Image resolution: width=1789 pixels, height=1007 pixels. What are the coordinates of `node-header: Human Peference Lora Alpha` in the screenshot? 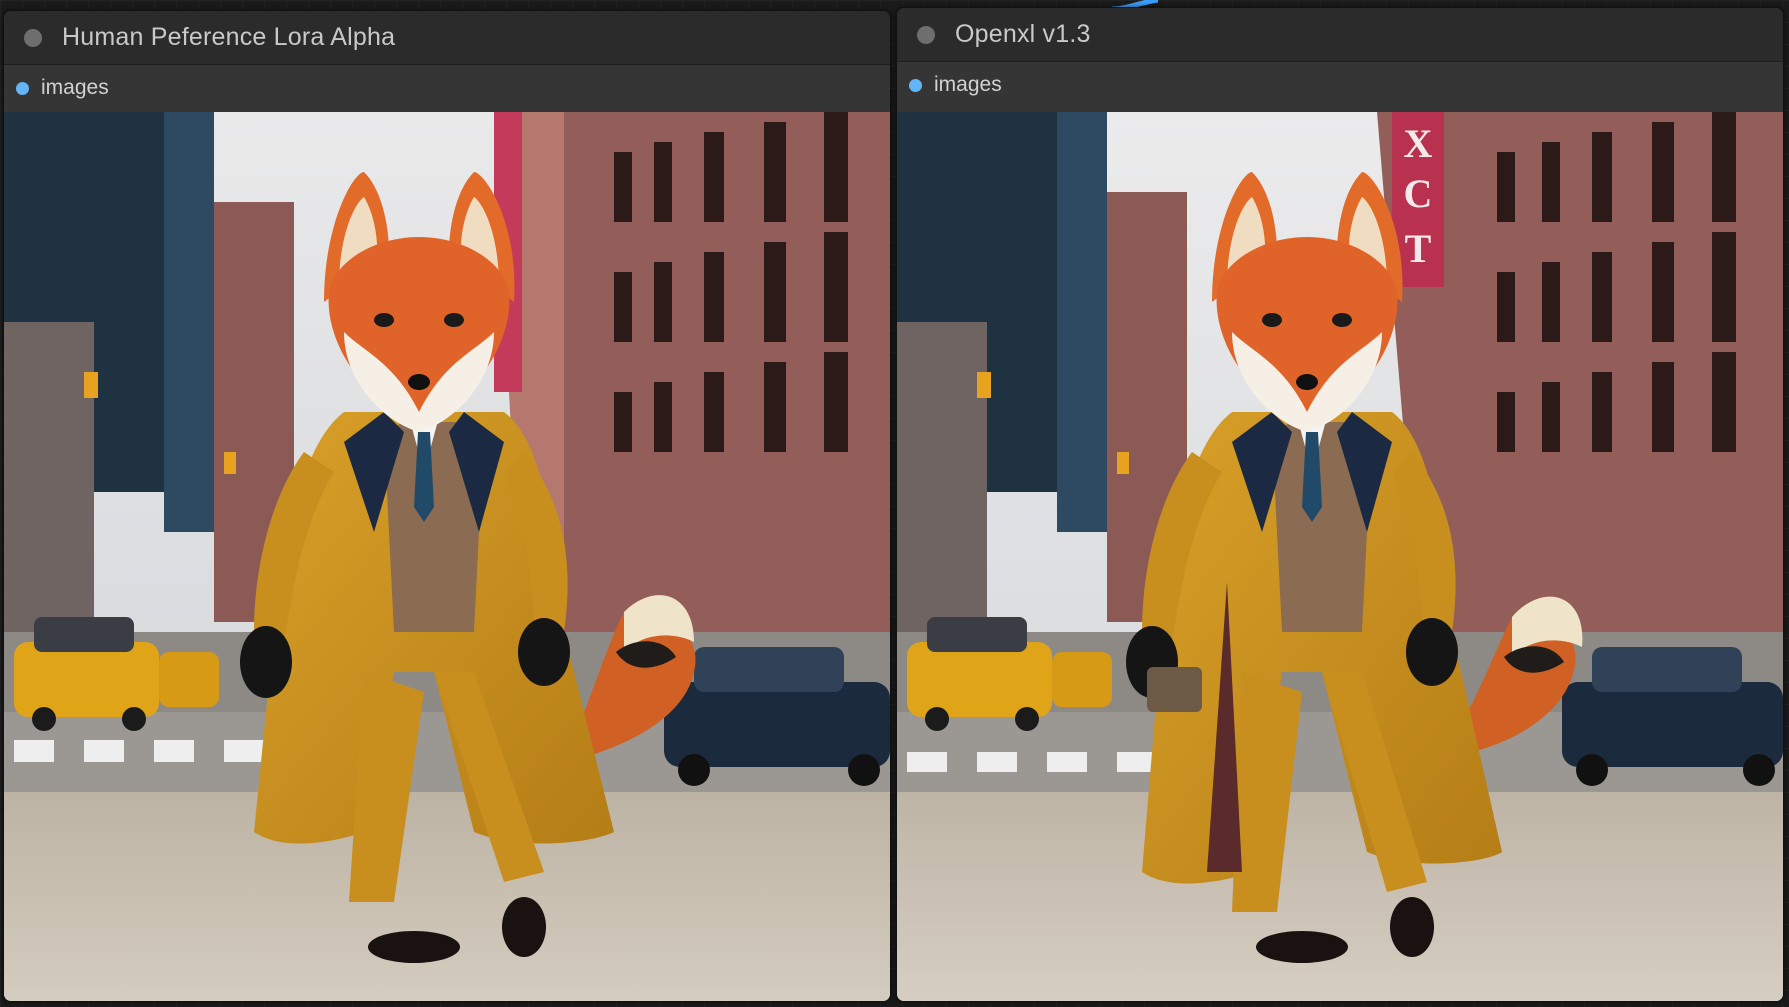 It's located at (447, 38).